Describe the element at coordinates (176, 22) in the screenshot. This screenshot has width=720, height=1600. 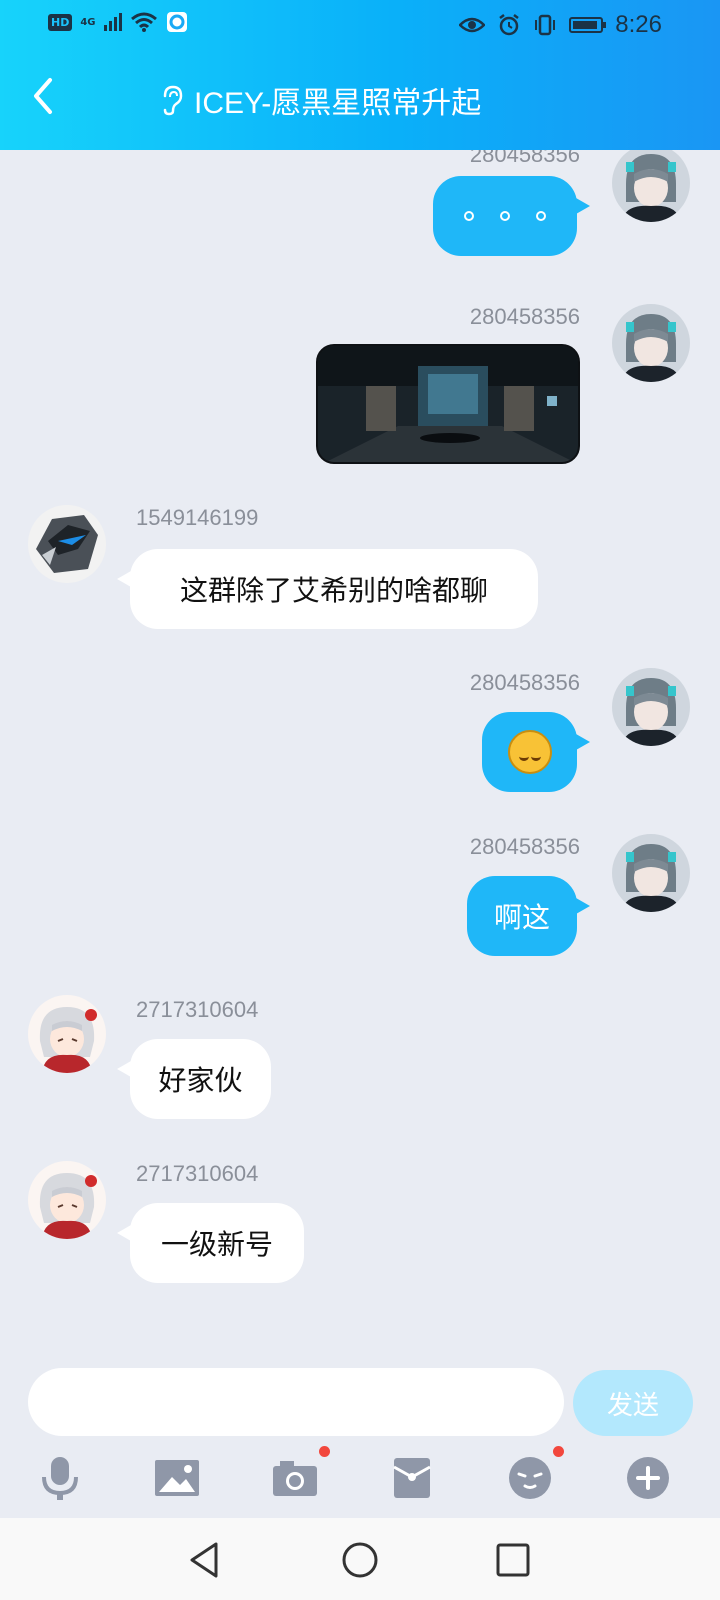
I see `app-notification-icon` at that location.